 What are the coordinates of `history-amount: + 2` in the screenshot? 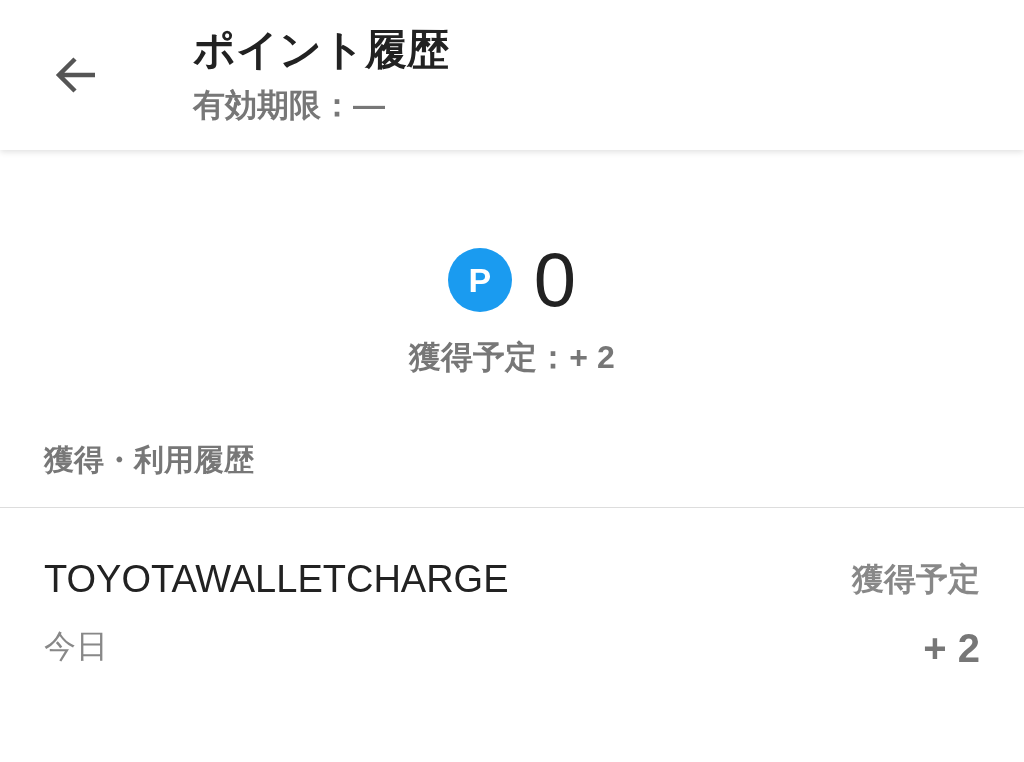 It's located at (951, 648).